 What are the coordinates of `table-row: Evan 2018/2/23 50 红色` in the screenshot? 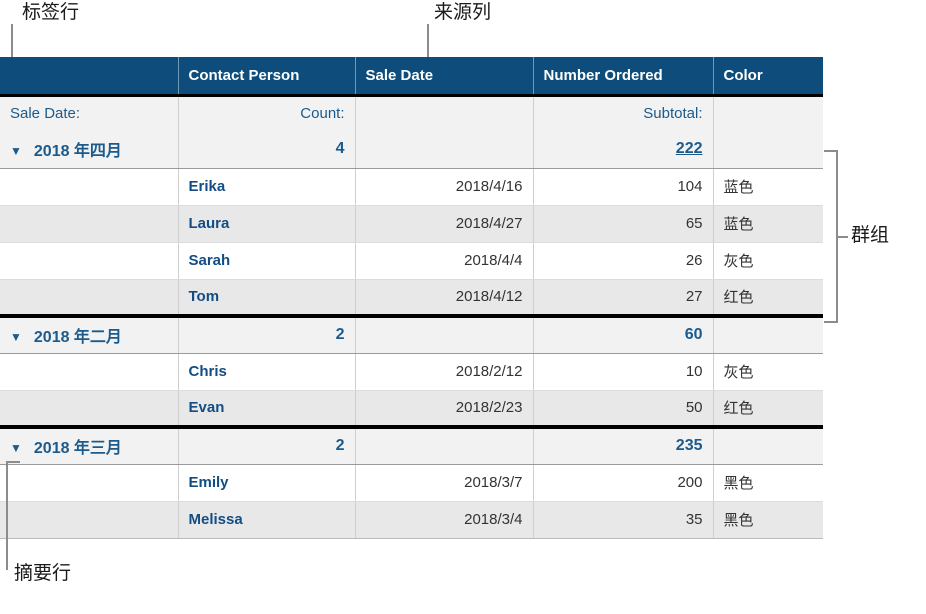 It's located at (411, 408).